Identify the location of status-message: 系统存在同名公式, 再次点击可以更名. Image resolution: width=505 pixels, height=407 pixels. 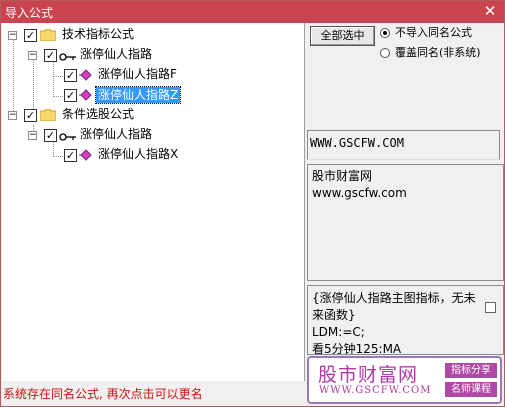
(103, 394).